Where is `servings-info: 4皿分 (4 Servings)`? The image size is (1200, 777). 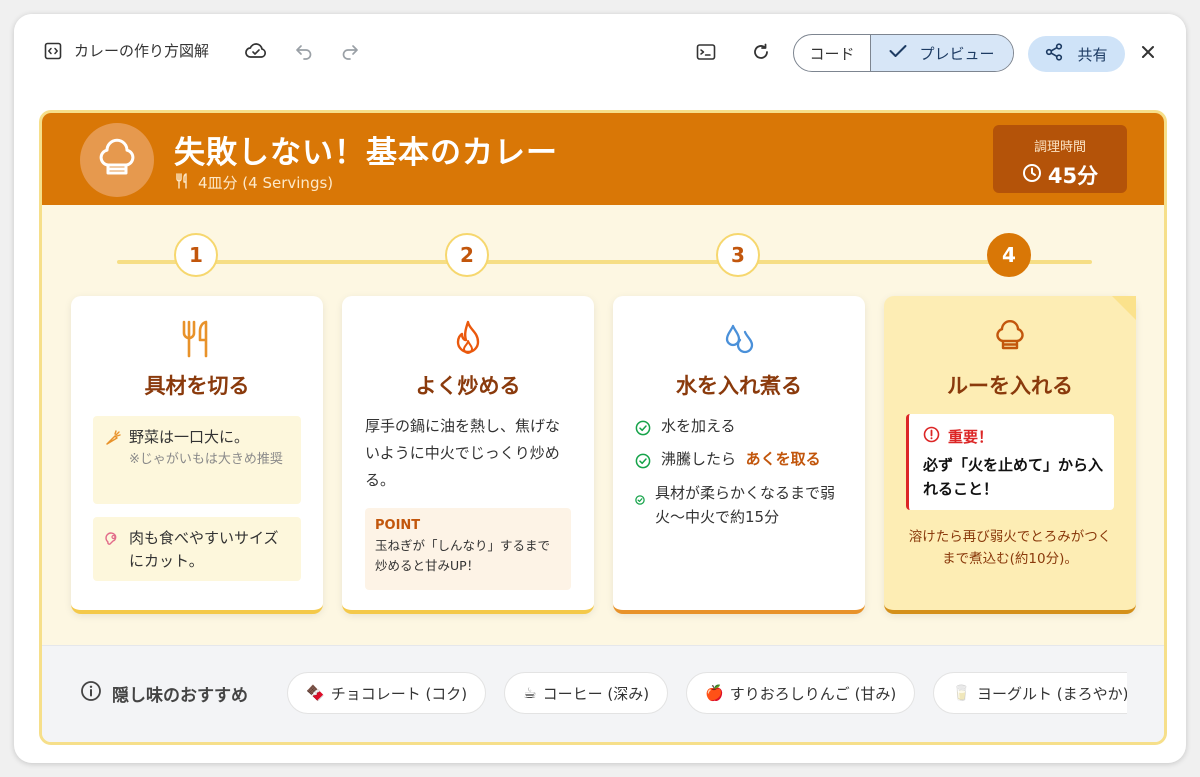 servings-info: 4皿分 (4 Servings) is located at coordinates (253, 182).